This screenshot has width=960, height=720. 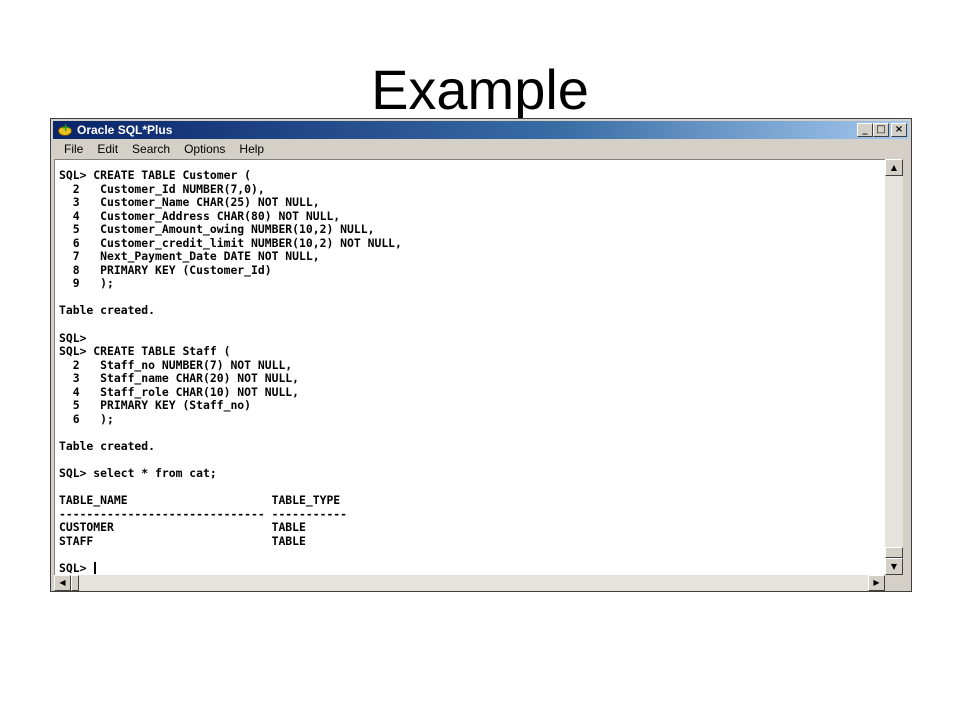 What do you see at coordinates (182, 540) in the screenshot?
I see `console-line: STAFF TABLE` at bounding box center [182, 540].